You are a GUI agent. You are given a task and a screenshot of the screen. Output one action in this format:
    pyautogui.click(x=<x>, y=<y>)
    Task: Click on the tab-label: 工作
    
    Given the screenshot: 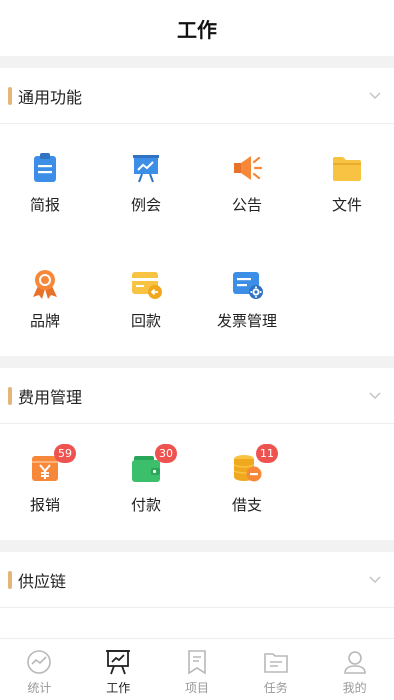 What is the action you would take?
    pyautogui.click(x=118, y=688)
    